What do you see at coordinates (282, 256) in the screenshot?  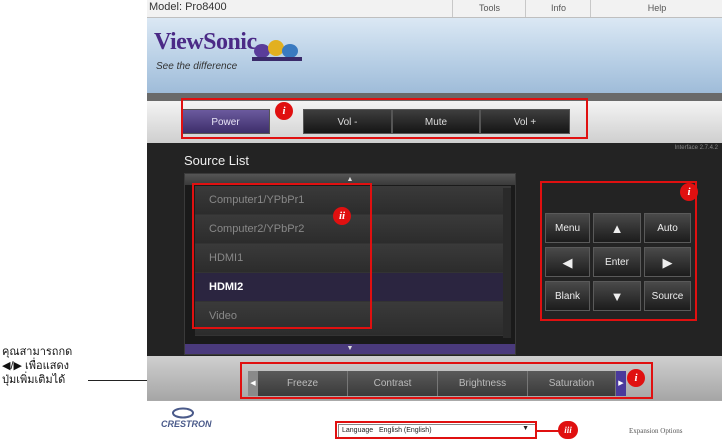 I see `annotation-box-sources` at bounding box center [282, 256].